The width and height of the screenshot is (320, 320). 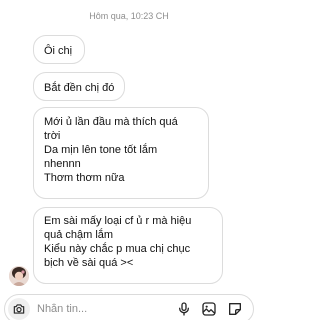 I want to click on message-text: quả chậm lắm, so click(x=79, y=235).